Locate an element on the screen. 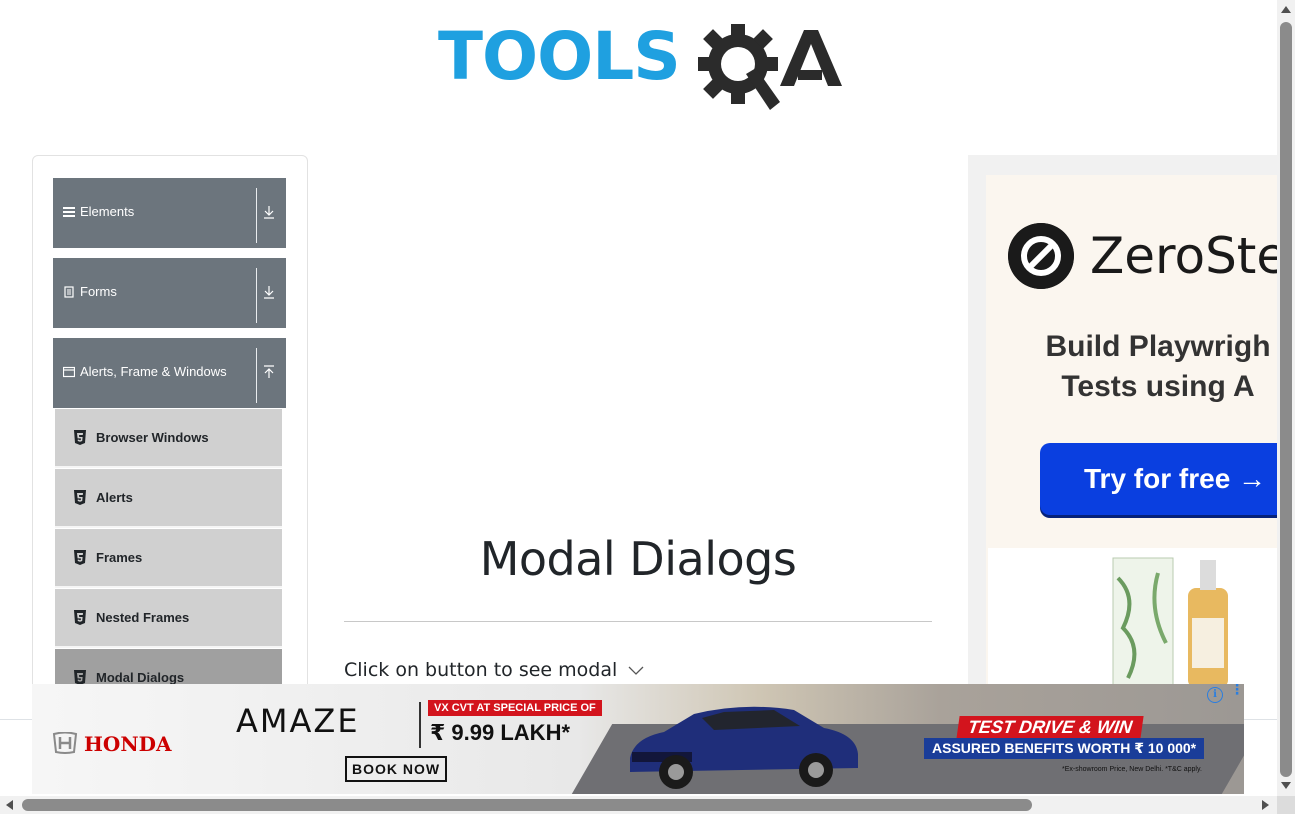 The height and width of the screenshot is (814, 1295). horizontal-scrollbar is located at coordinates (638, 805).